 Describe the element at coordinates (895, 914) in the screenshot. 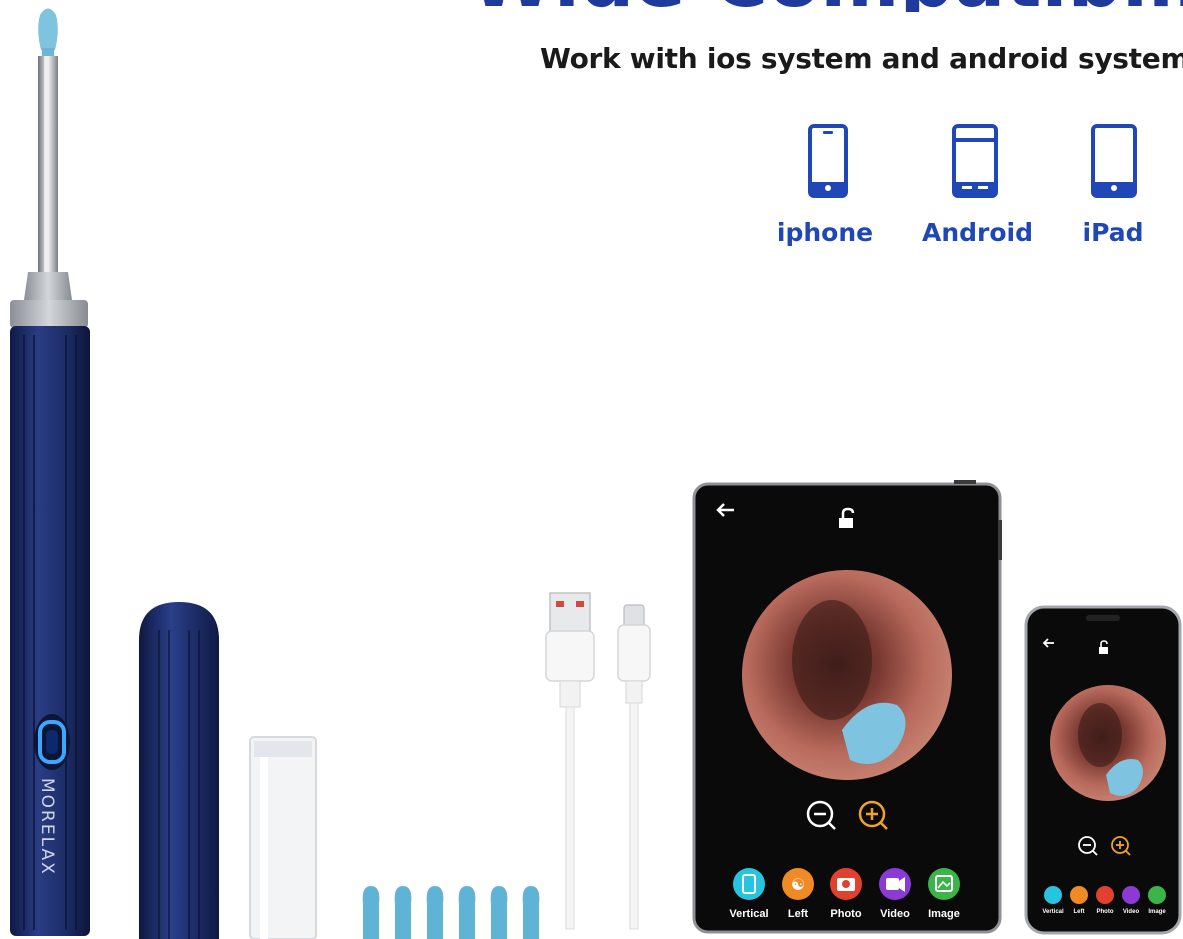

I see `toolbar-video-label: Video` at that location.